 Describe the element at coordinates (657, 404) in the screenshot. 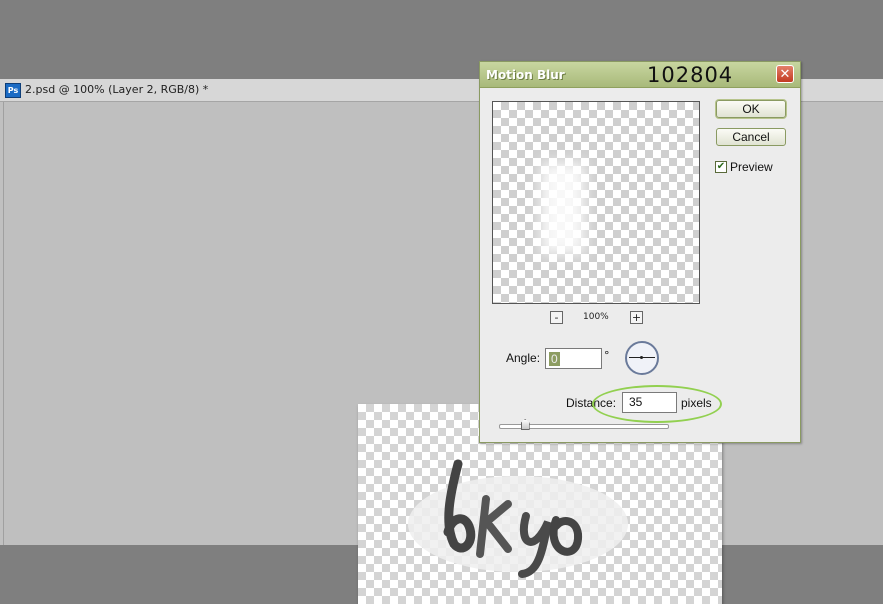

I see `annotation-highlight-circle` at that location.